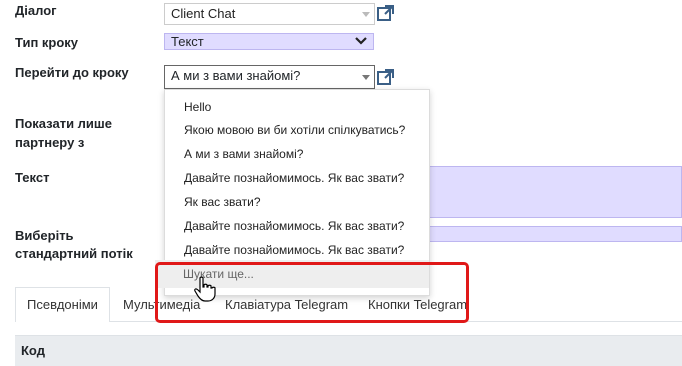 Image resolution: width=682 pixels, height=366 pixels. I want to click on goto-step-label: Перейти до кроку, so click(72, 72).